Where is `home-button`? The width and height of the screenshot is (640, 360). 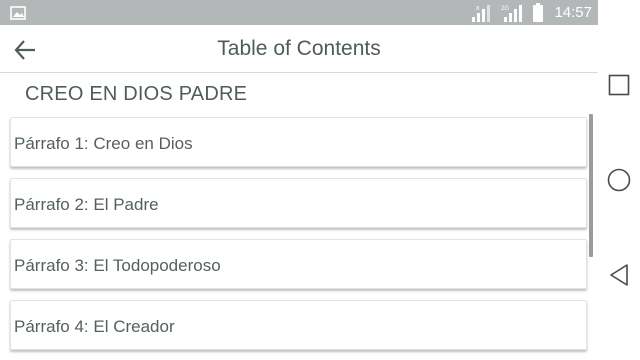
home-button is located at coordinates (619, 180).